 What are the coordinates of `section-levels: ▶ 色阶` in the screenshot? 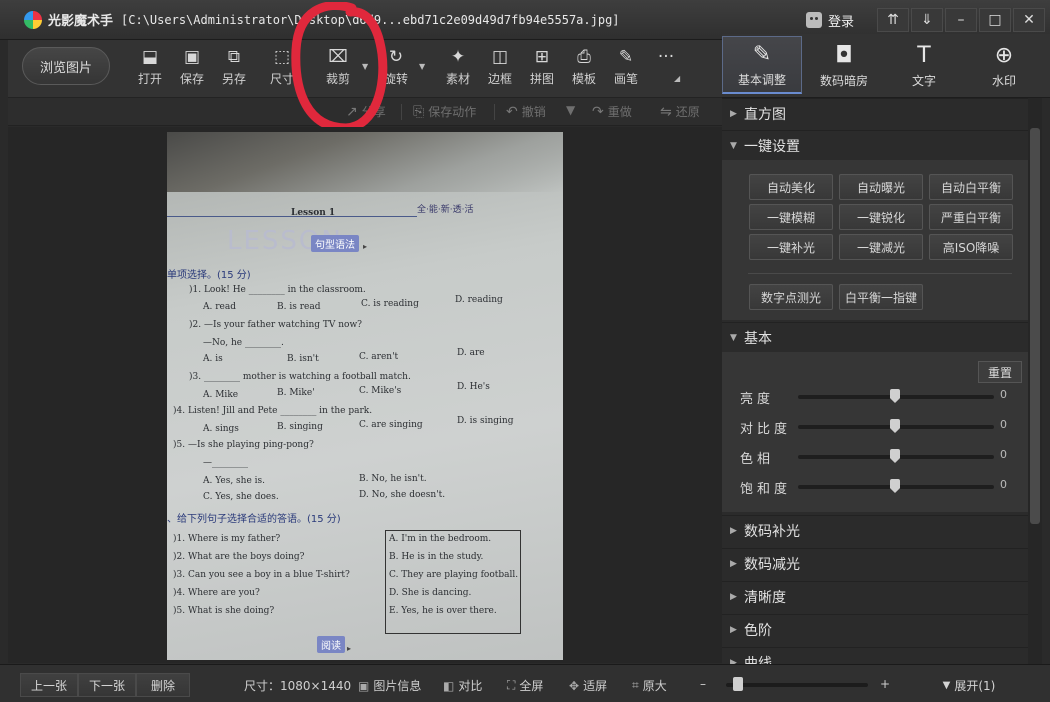 It's located at (875, 629).